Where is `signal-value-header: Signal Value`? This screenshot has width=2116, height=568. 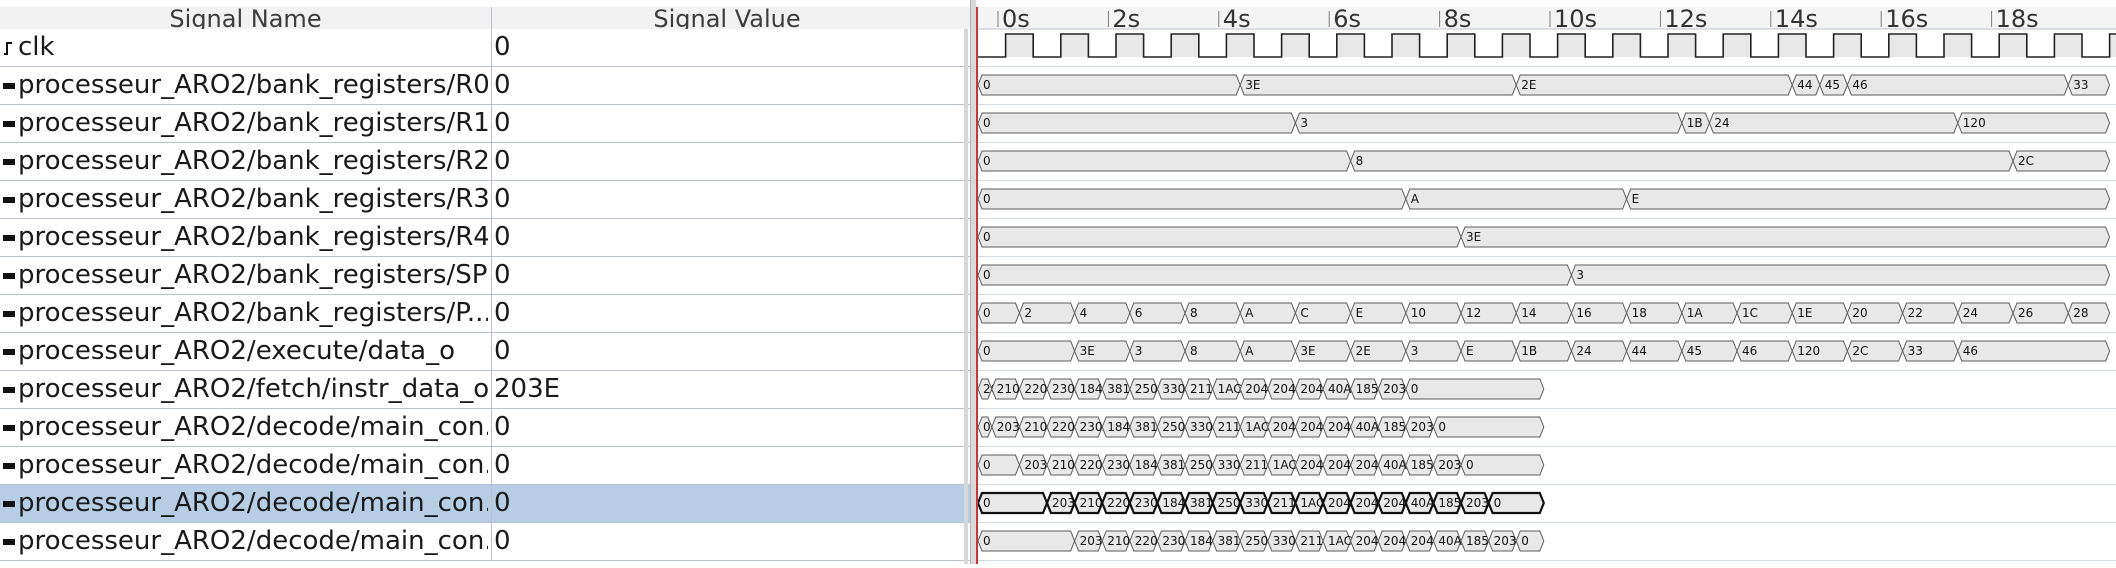
signal-value-header: Signal Value is located at coordinates (727, 18).